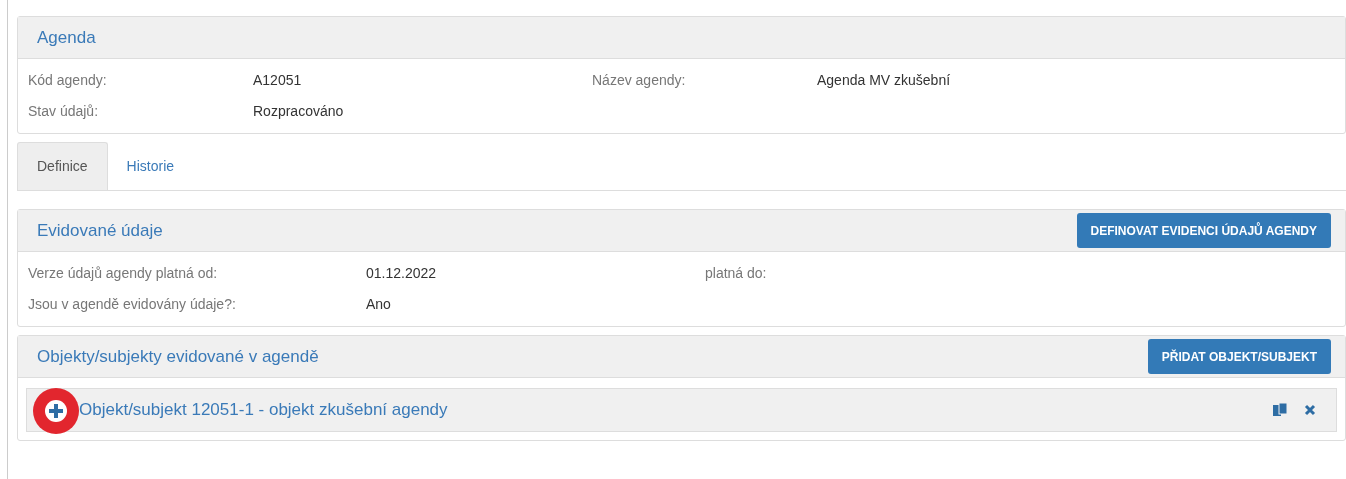  Describe the element at coordinates (62, 166) in the screenshot. I see `tab: Definice` at that location.